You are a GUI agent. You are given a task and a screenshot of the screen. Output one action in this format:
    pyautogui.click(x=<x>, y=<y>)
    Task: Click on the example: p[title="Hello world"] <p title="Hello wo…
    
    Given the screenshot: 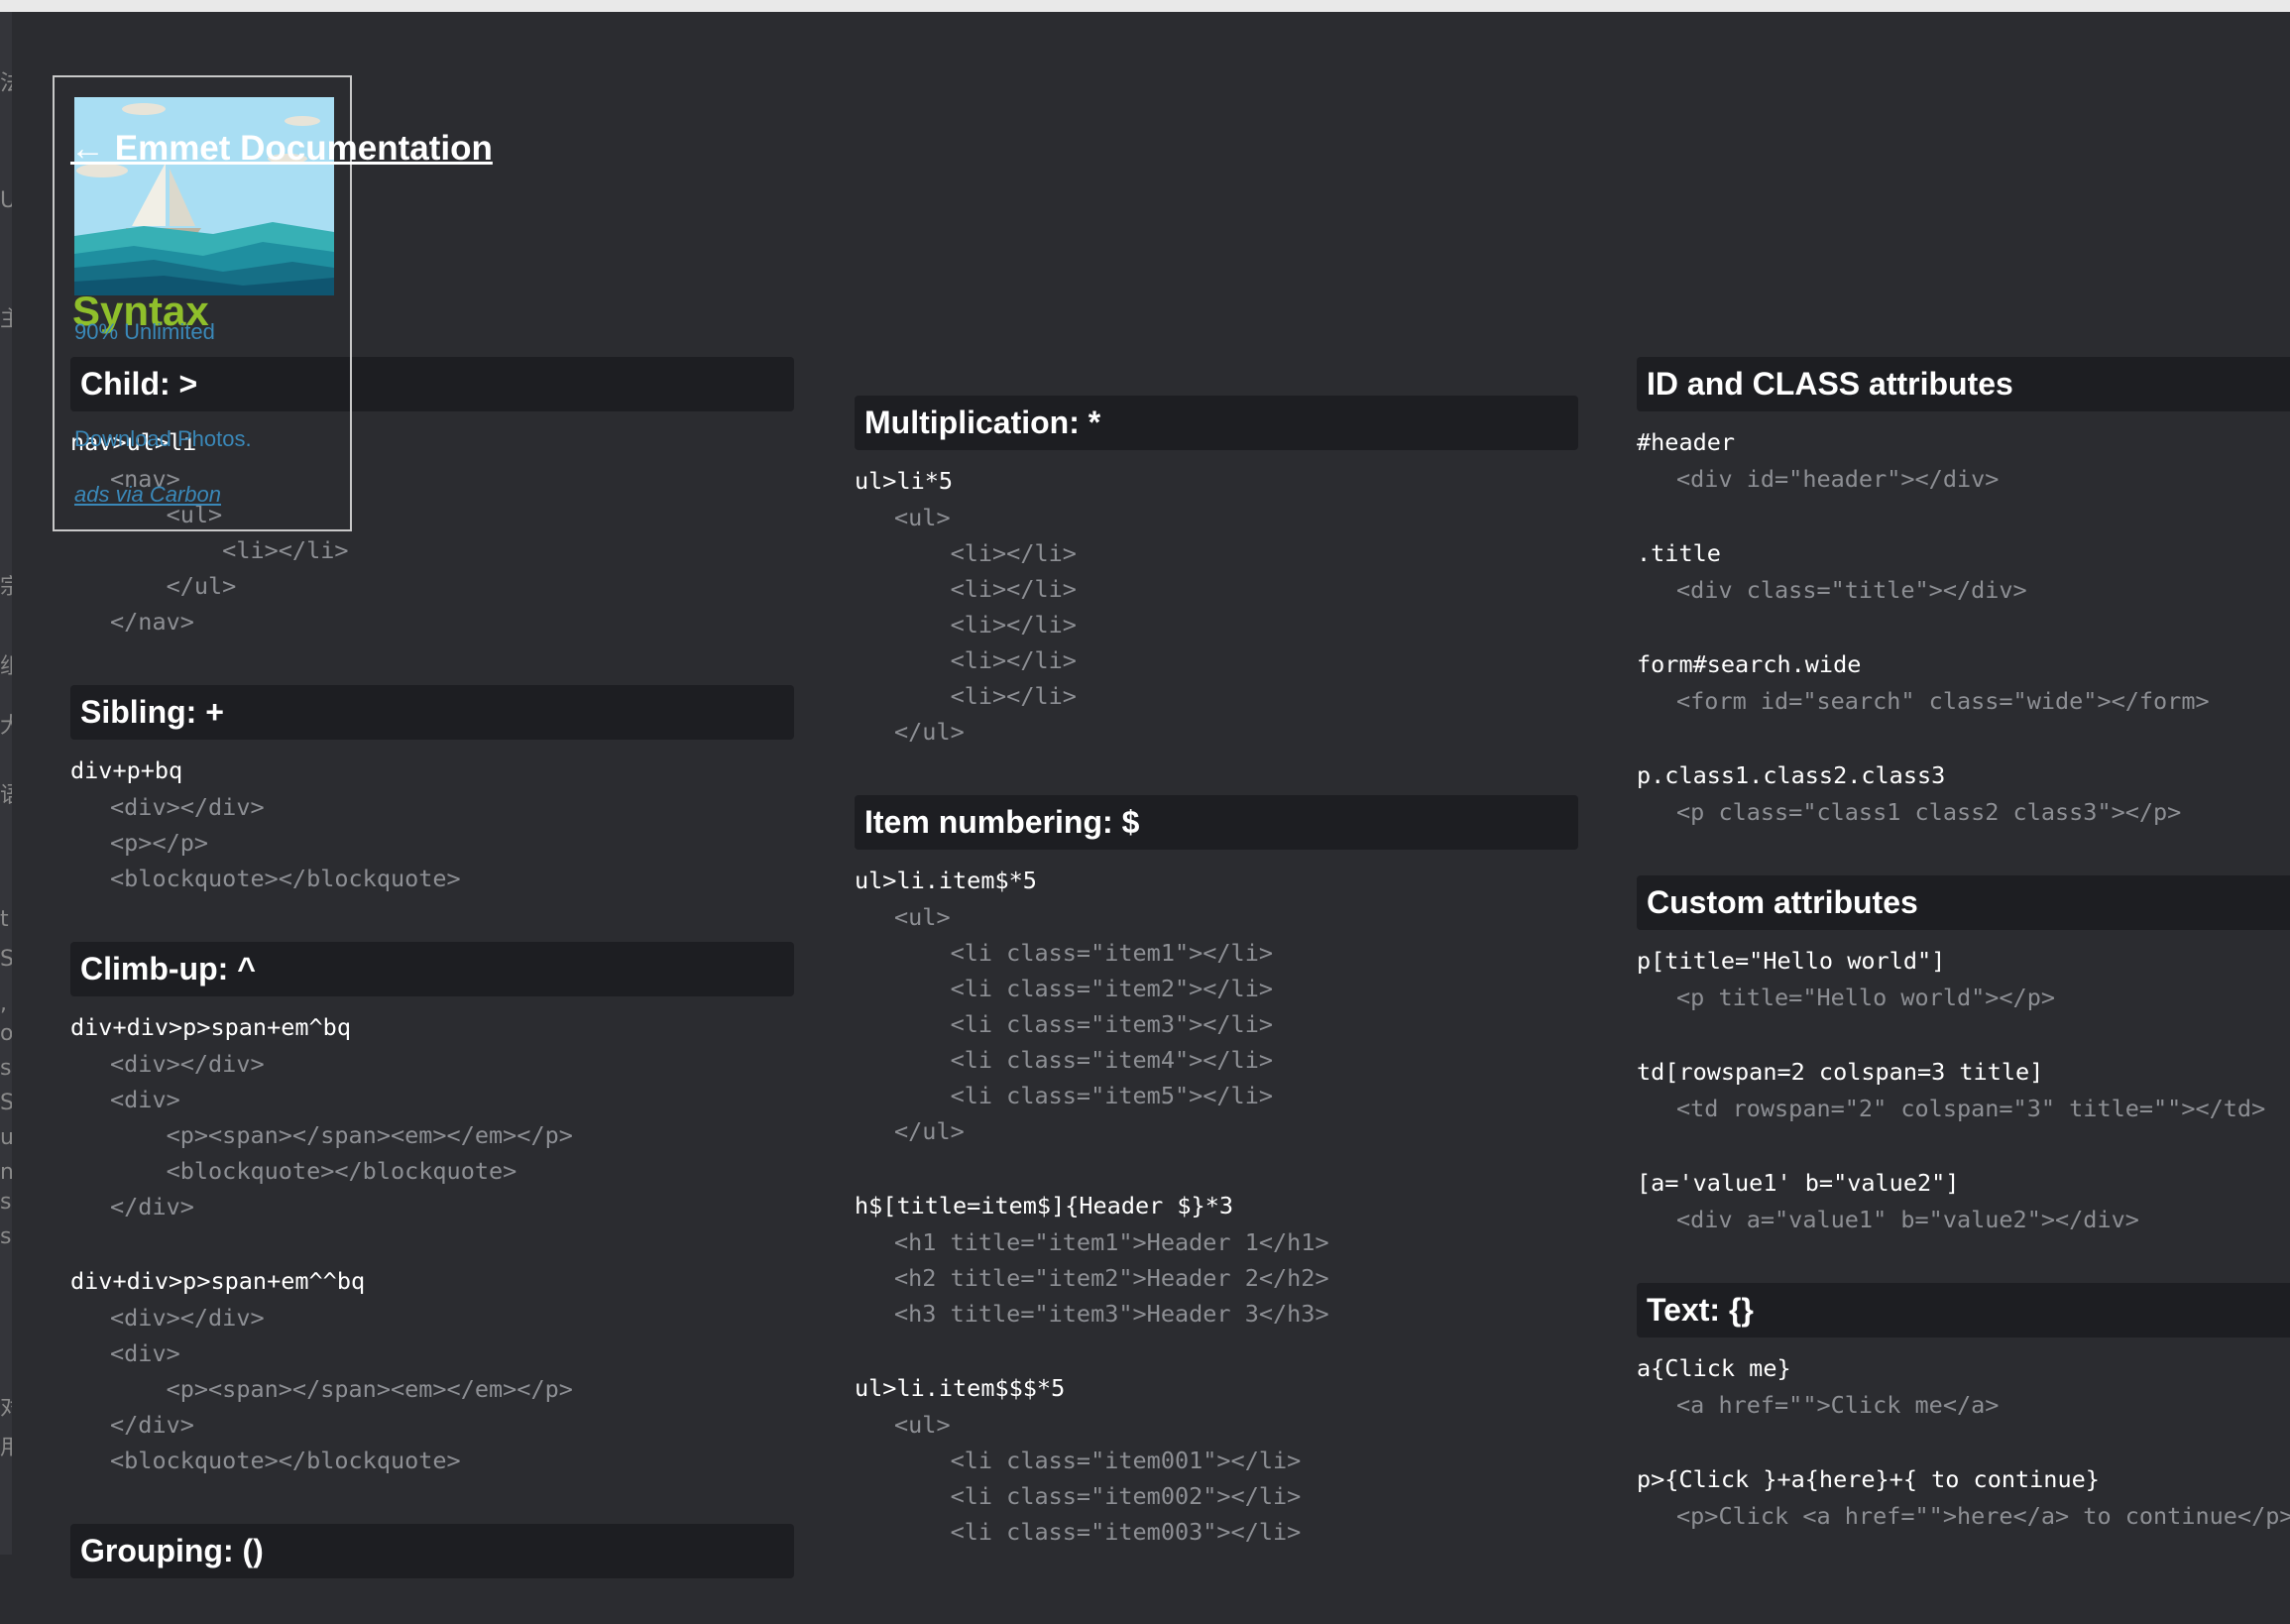 What is the action you would take?
    pyautogui.click(x=1963, y=978)
    